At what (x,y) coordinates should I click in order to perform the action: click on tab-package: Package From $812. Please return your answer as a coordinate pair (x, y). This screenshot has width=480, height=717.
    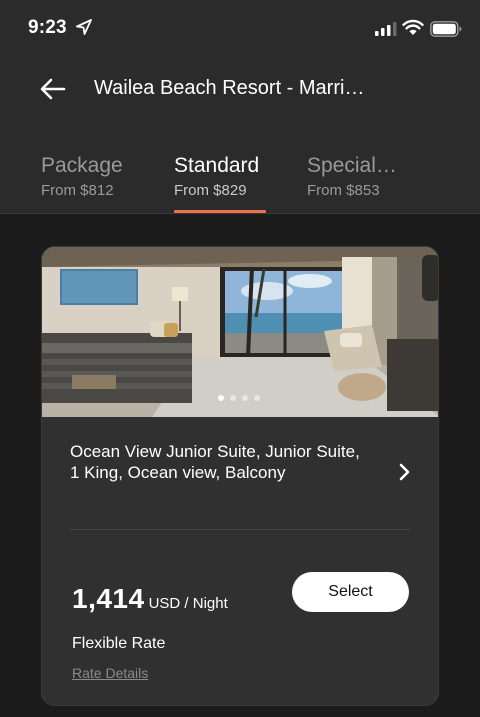
    Looking at the image, I should click on (82, 176).